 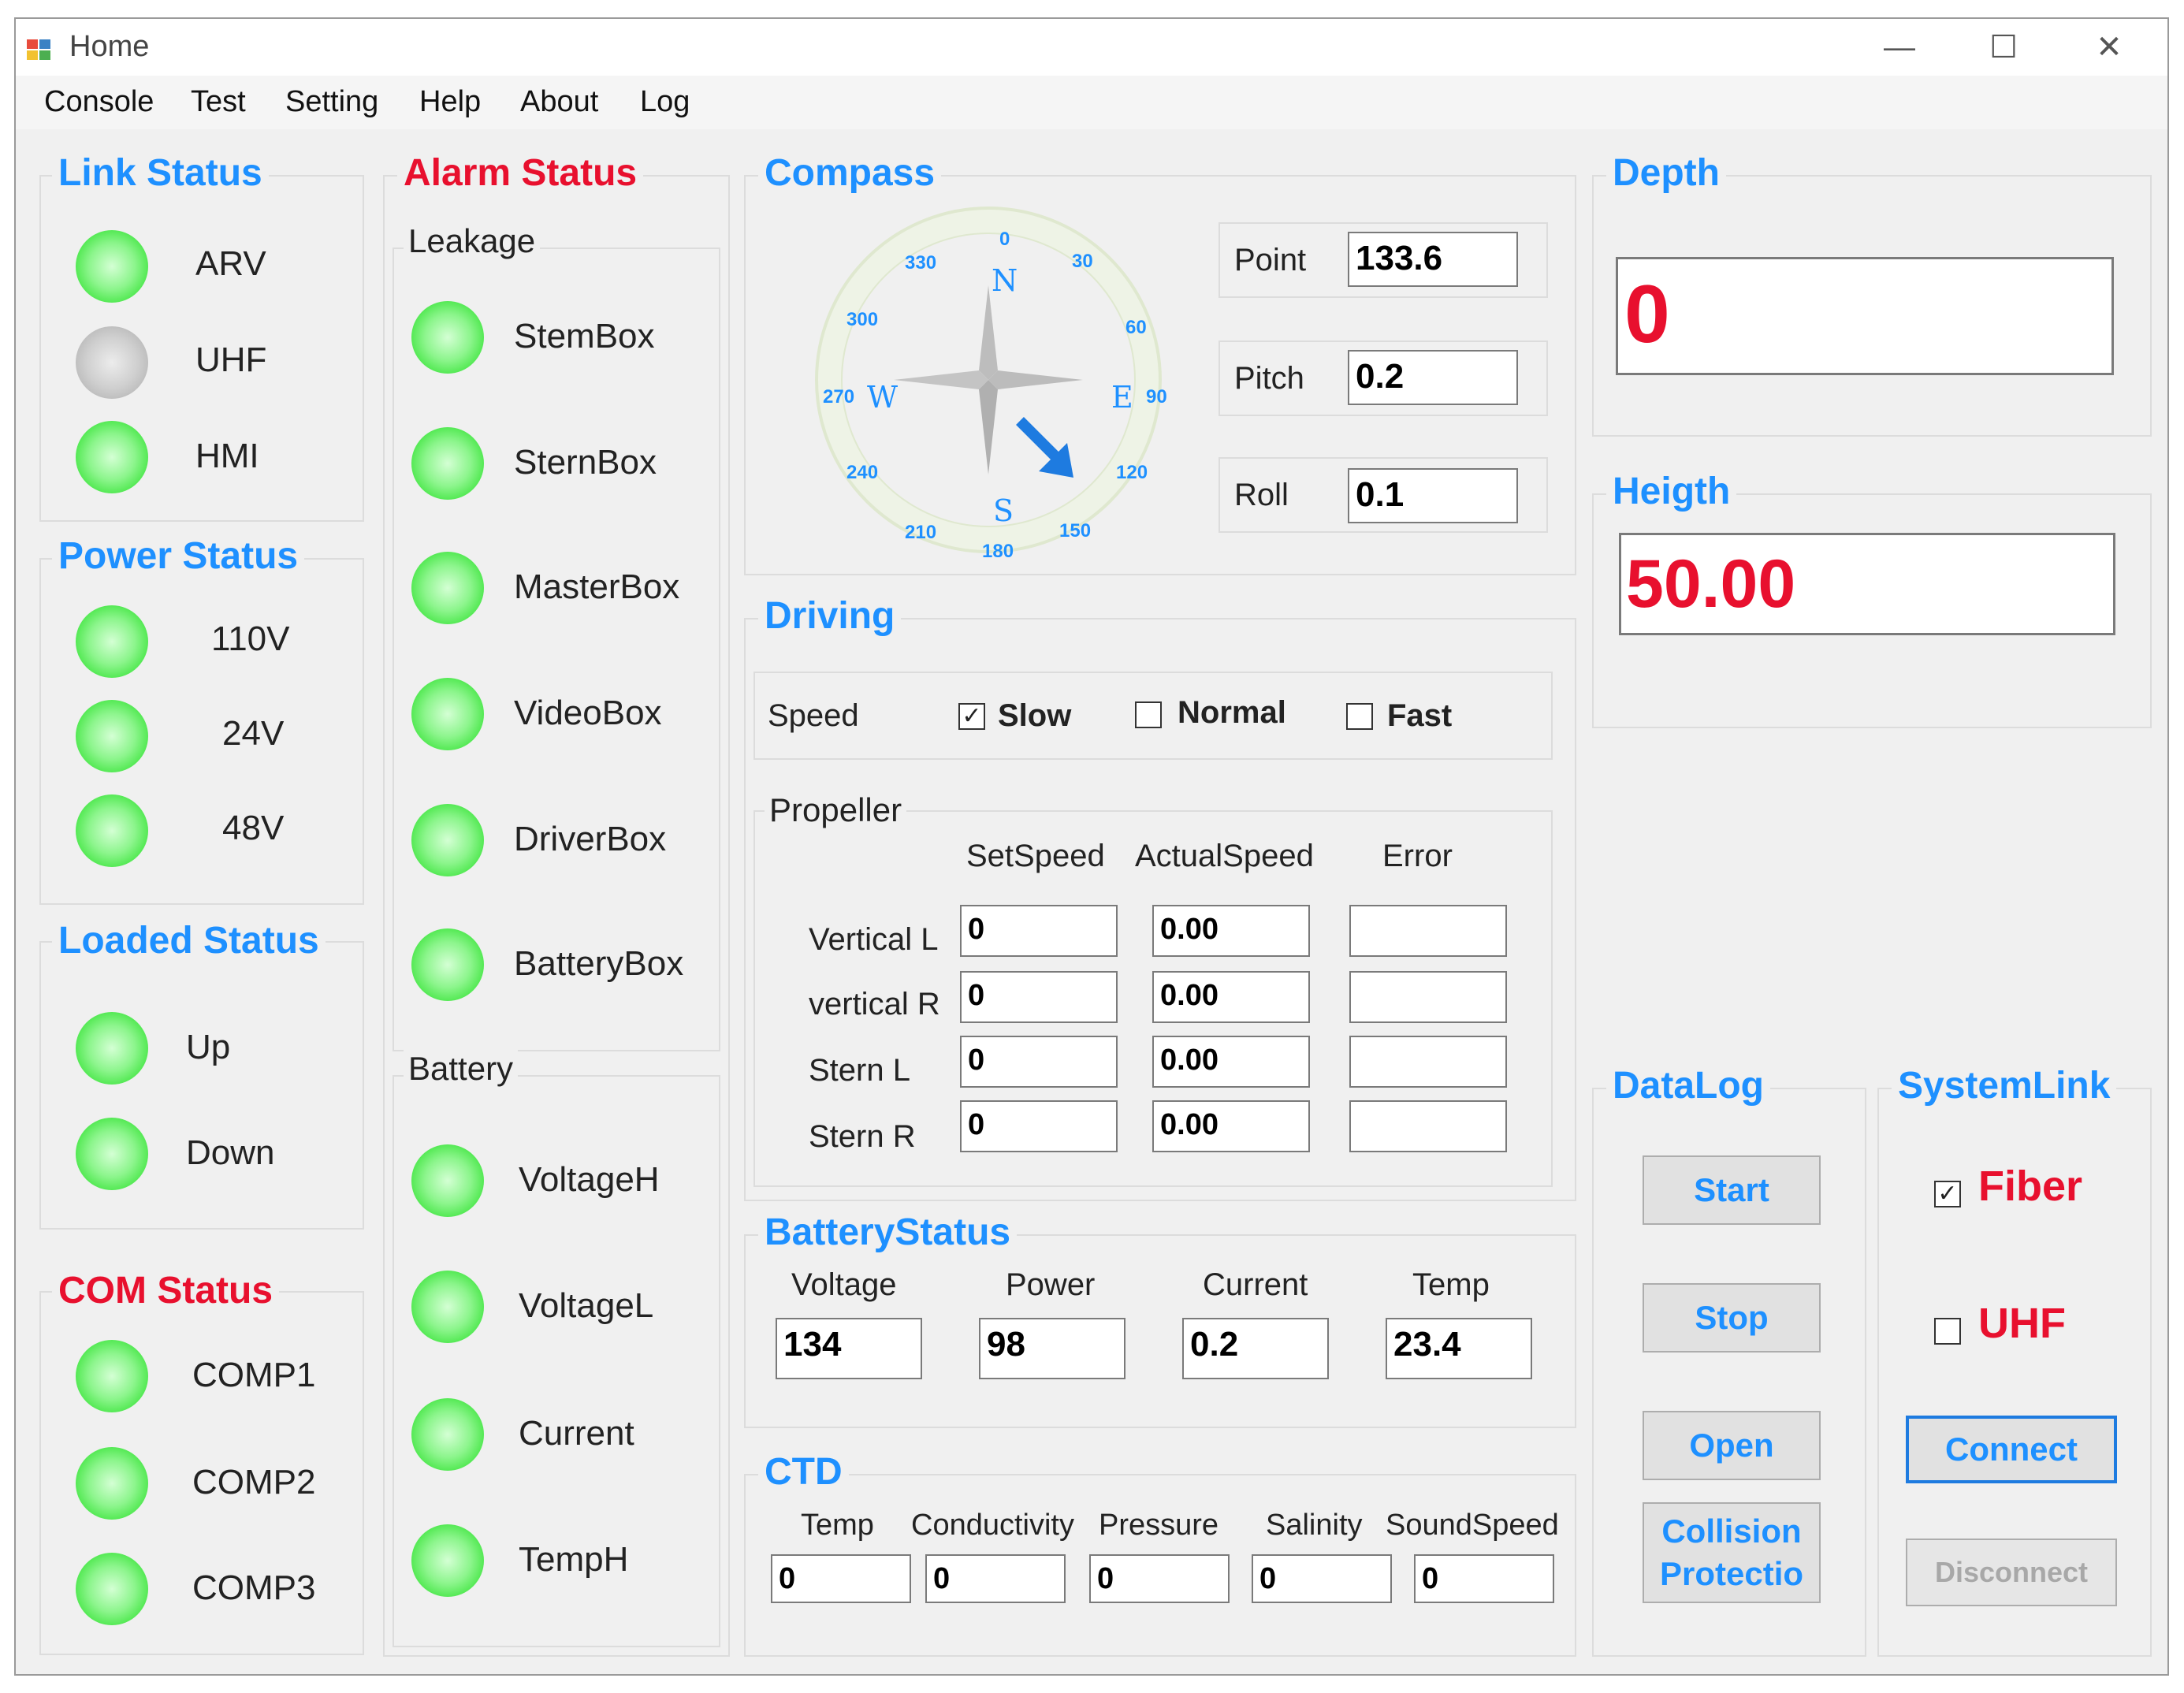 I want to click on driverbox-led, so click(x=447, y=840).